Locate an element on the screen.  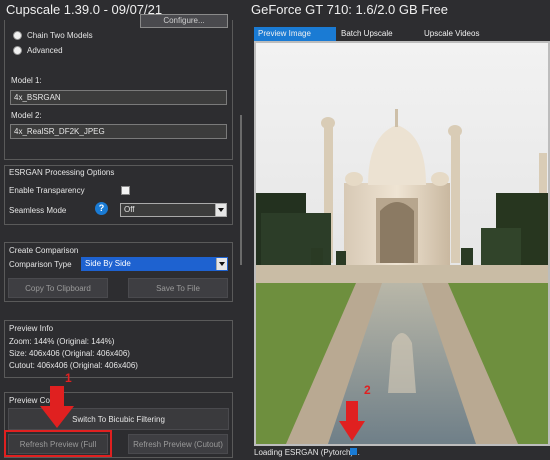
tab-upscale-videos: Upscale Videos is located at coordinates (465, 34).